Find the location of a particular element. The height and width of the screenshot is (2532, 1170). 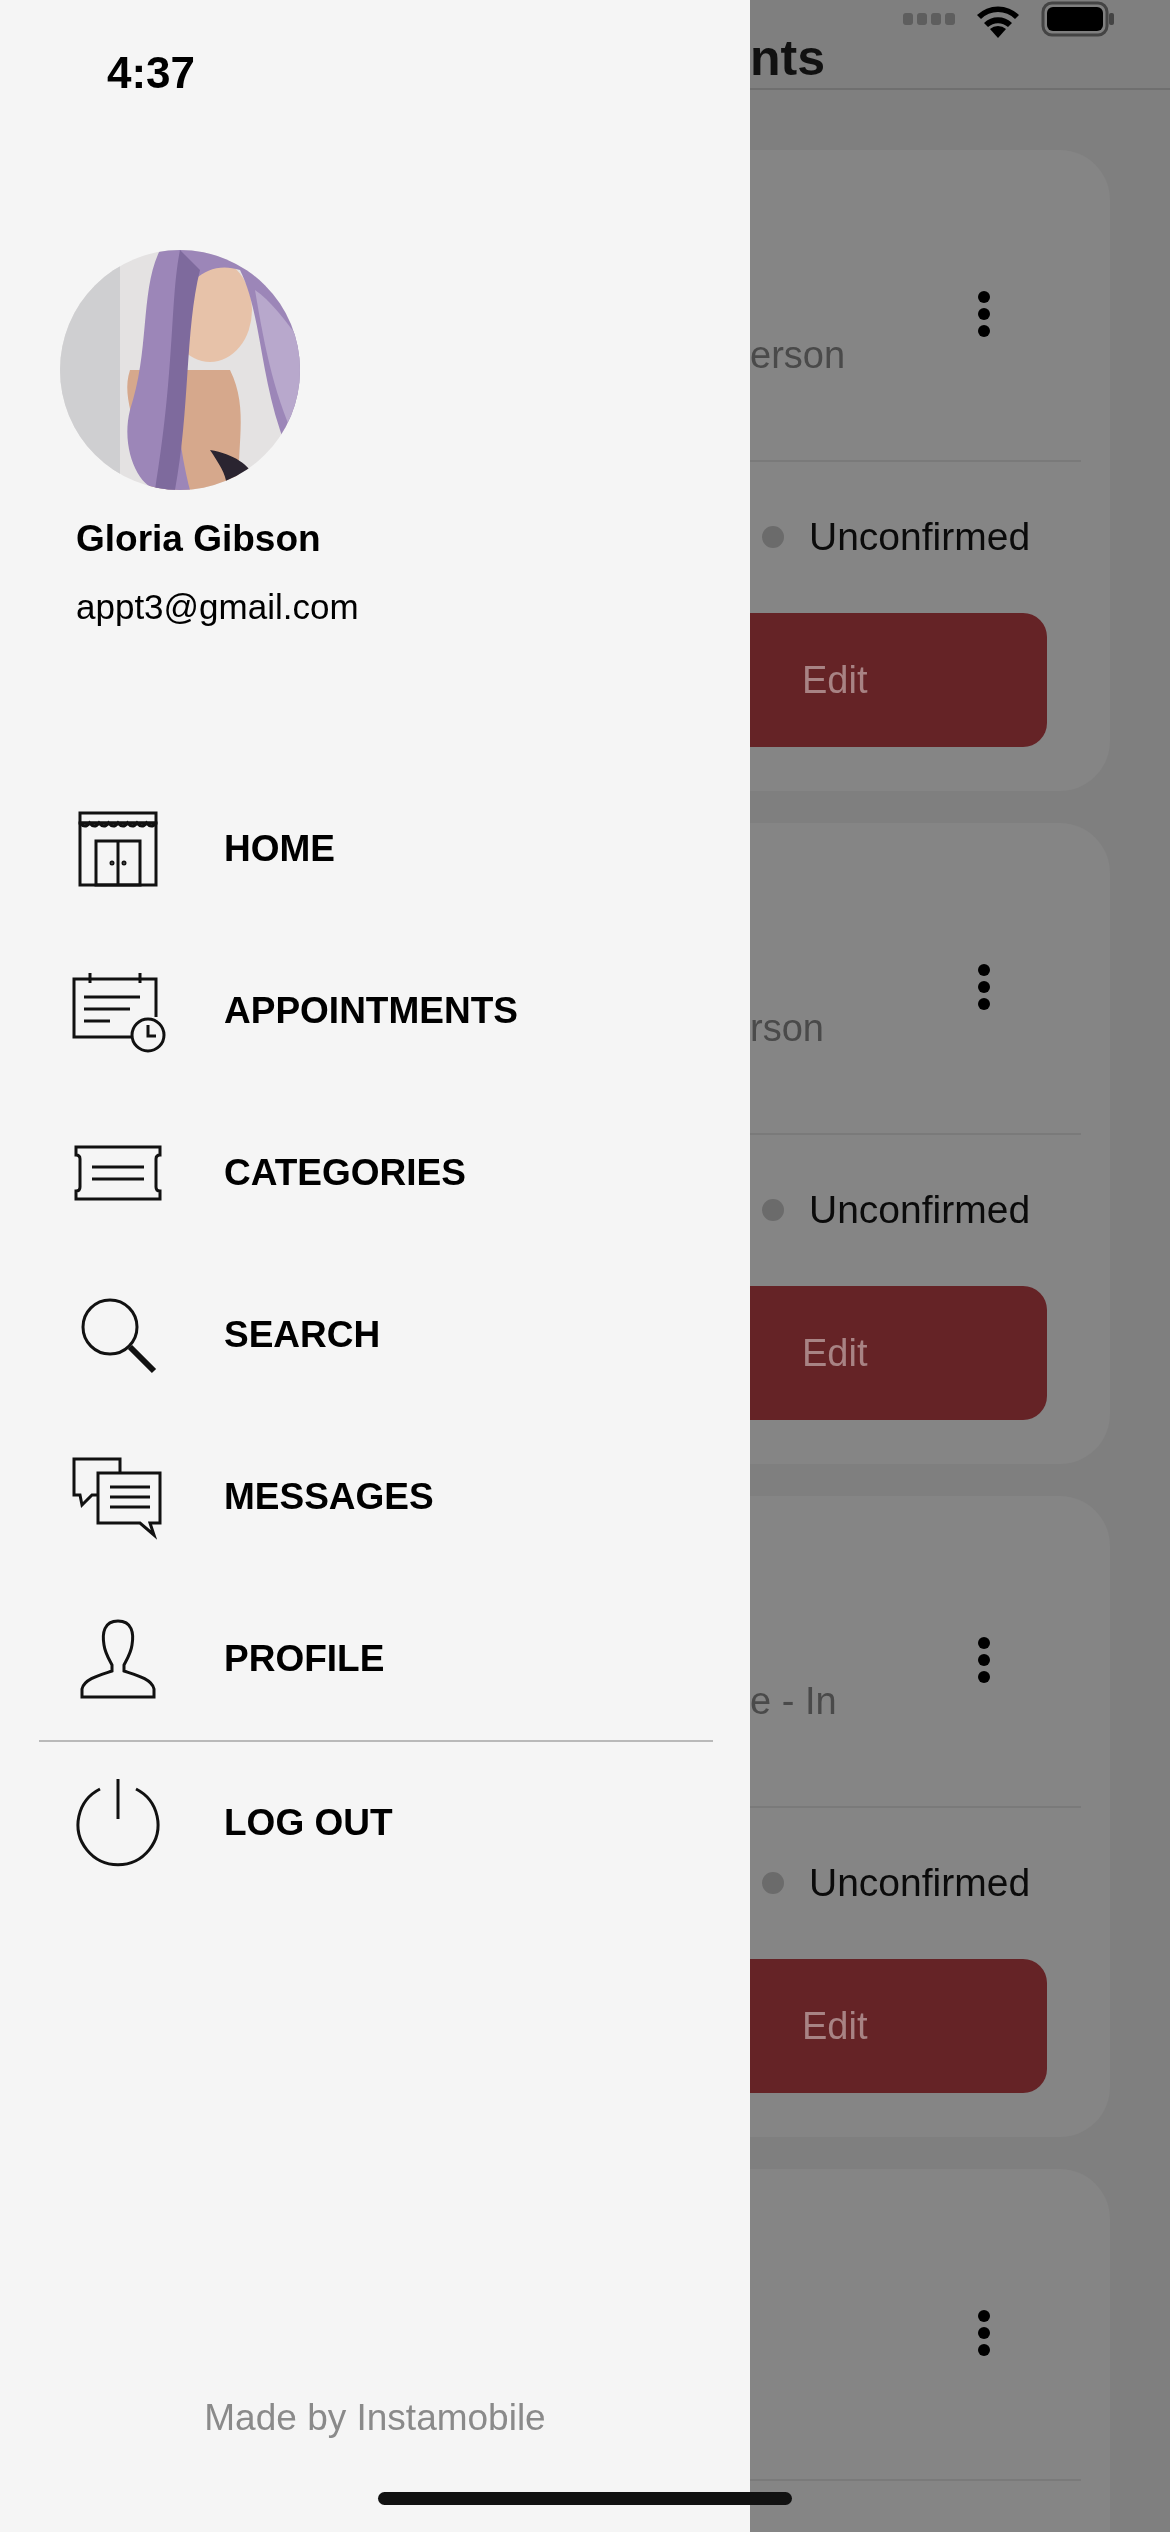

menu-item: PROFILE is located at coordinates (375, 1659).